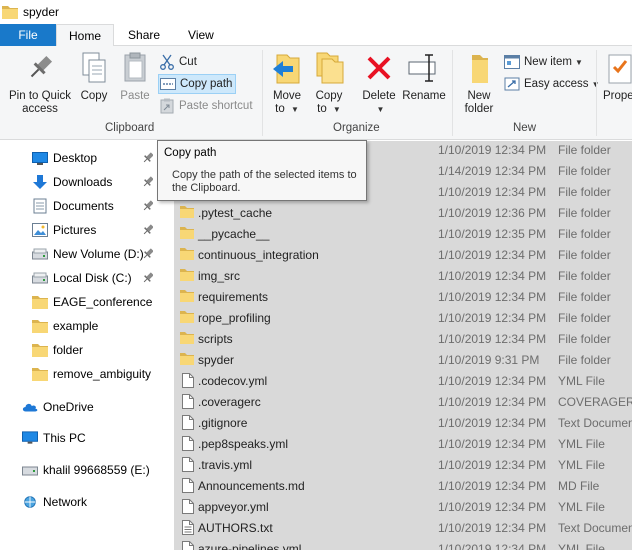 The height and width of the screenshot is (550, 632). I want to click on nav-item: Documents, so click(79, 206).